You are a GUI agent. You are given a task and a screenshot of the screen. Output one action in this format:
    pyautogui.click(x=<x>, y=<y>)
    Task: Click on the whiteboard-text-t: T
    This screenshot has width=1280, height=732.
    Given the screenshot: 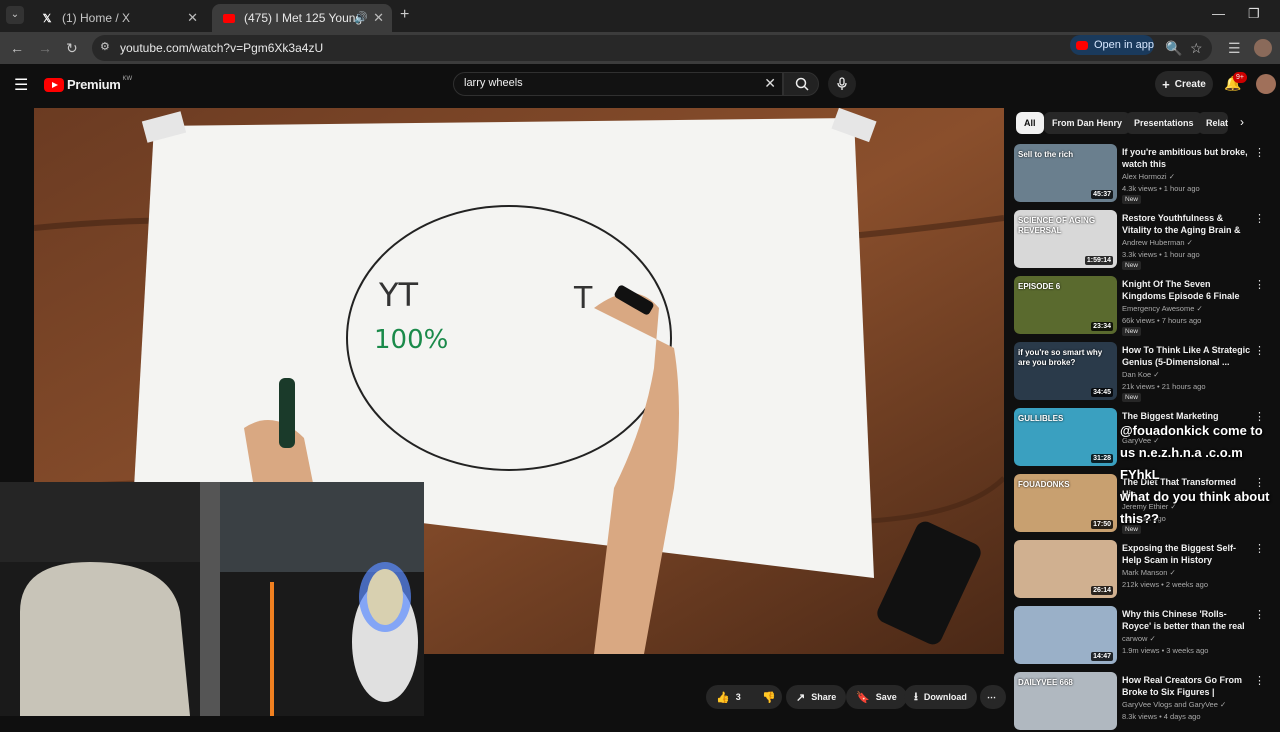 What is the action you would take?
    pyautogui.click(x=583, y=298)
    